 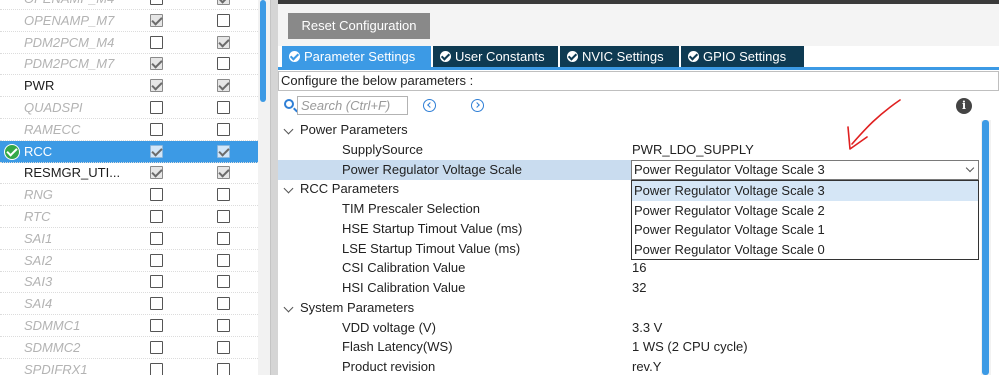 What do you see at coordinates (628, 308) in the screenshot?
I see `parameter-group-header: System Parameters` at bounding box center [628, 308].